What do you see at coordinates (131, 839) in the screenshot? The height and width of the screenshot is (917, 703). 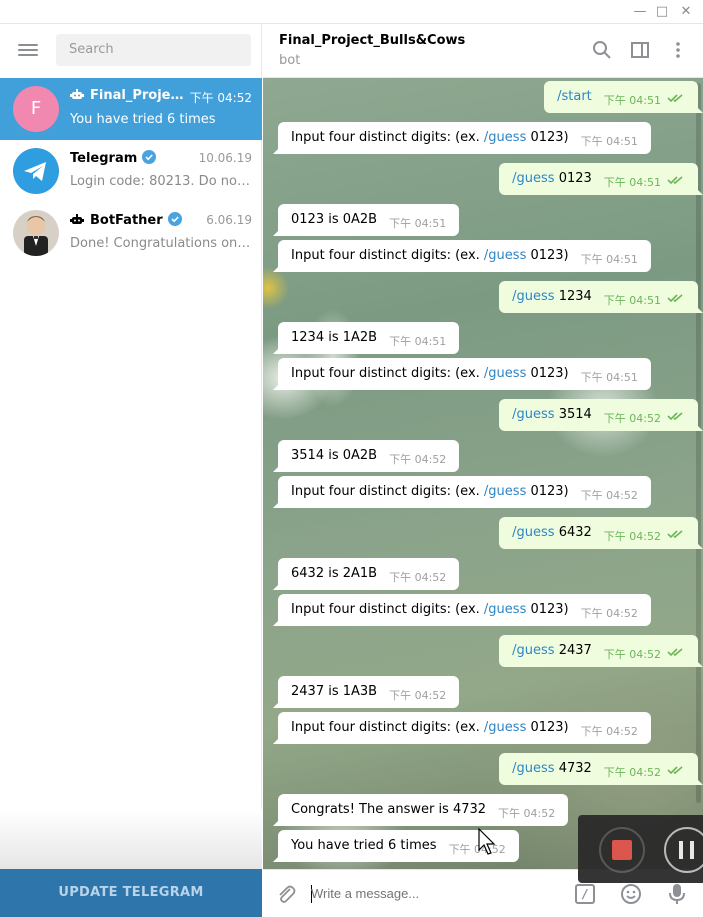 I see `sidebar-fade` at bounding box center [131, 839].